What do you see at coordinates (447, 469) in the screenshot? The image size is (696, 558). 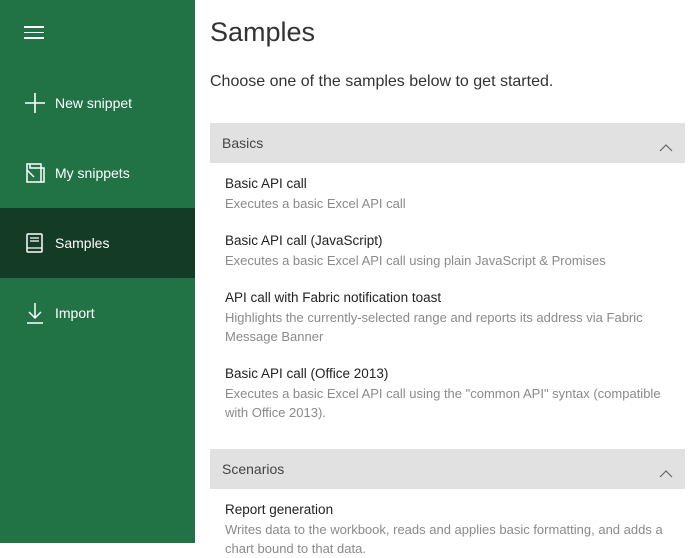 I see `group-header-scenarios: Scenarios` at bounding box center [447, 469].